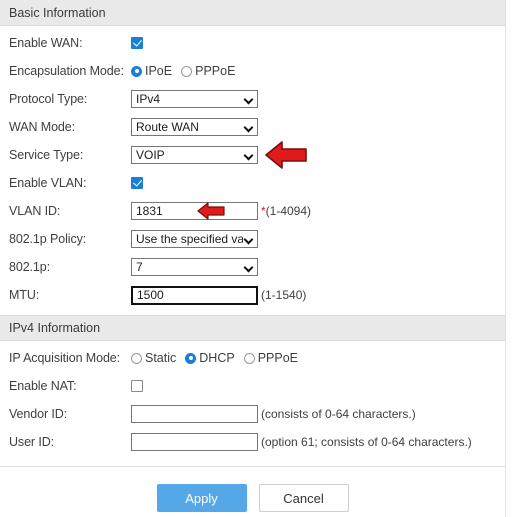 This screenshot has width=512, height=517. What do you see at coordinates (252, 183) in the screenshot?
I see `row-enable-vlan: Enable VLAN:` at bounding box center [252, 183].